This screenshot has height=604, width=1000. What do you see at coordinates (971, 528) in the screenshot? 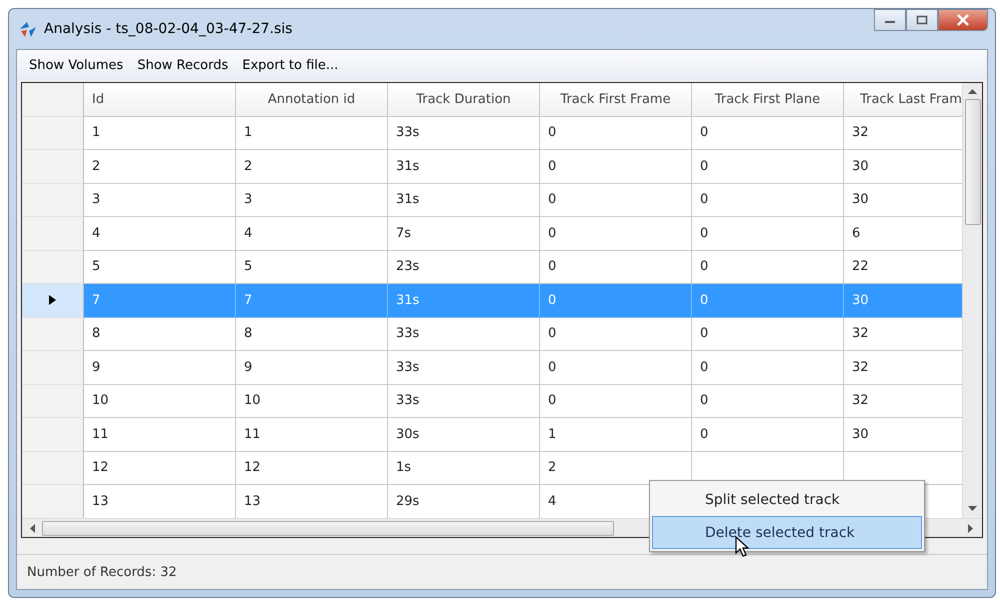
I see `scroll-right-icon` at bounding box center [971, 528].